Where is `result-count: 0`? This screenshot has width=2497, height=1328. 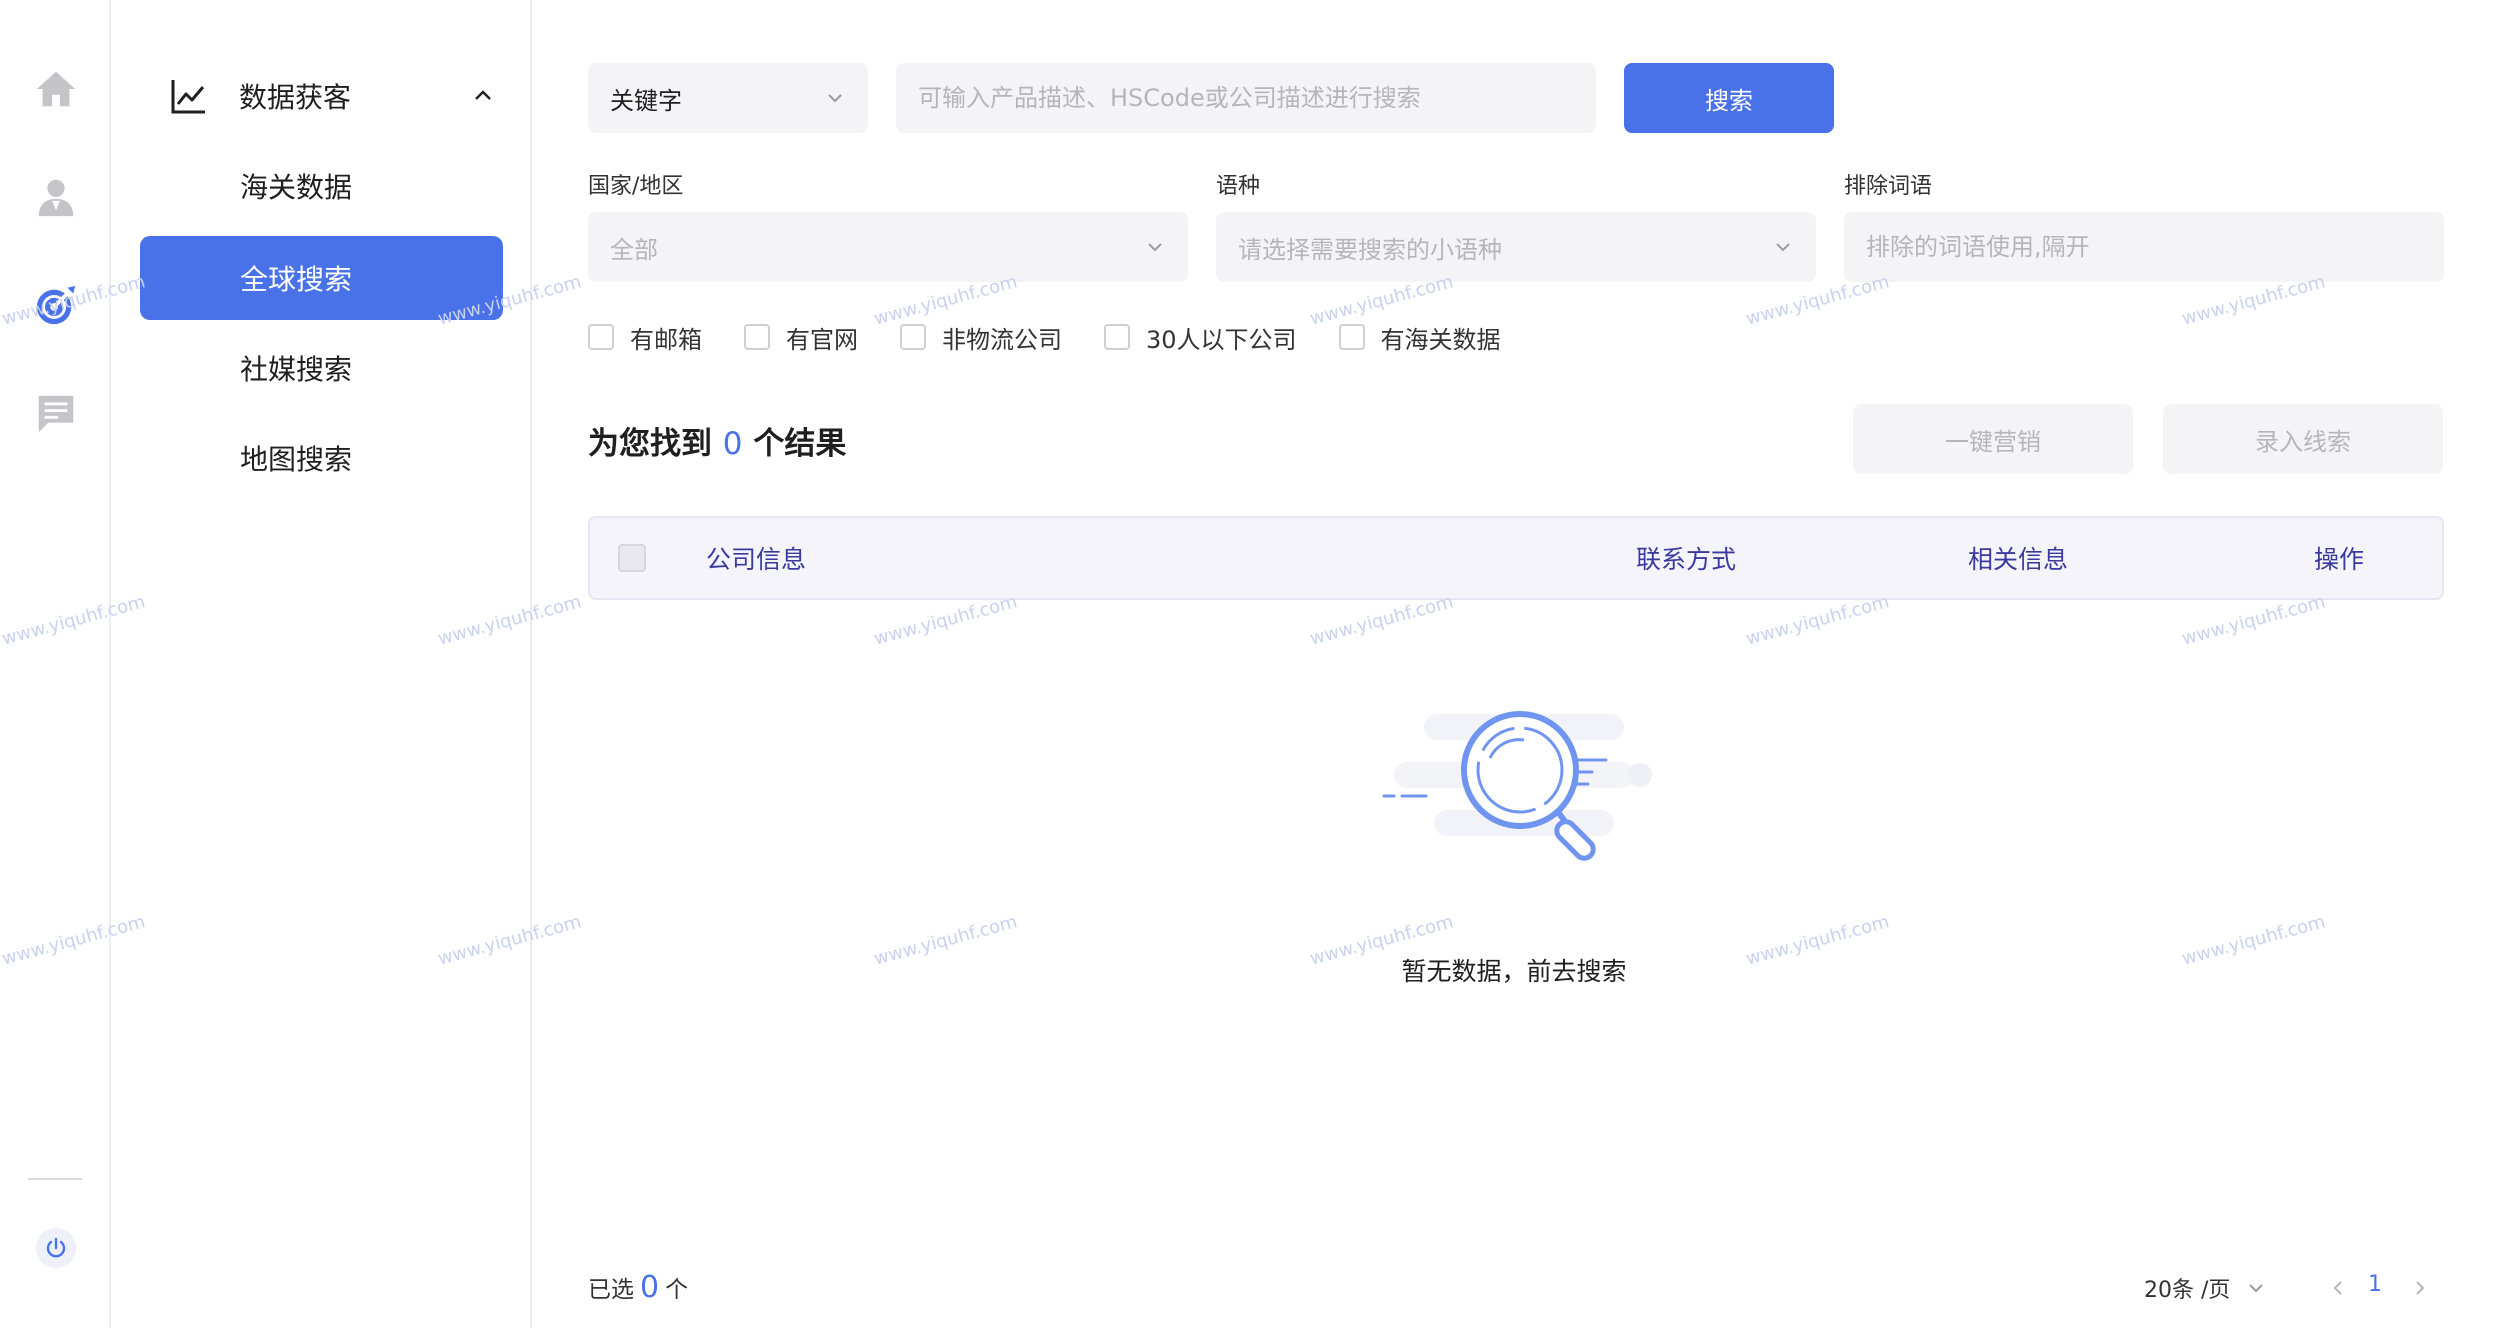 result-count: 0 is located at coordinates (732, 444).